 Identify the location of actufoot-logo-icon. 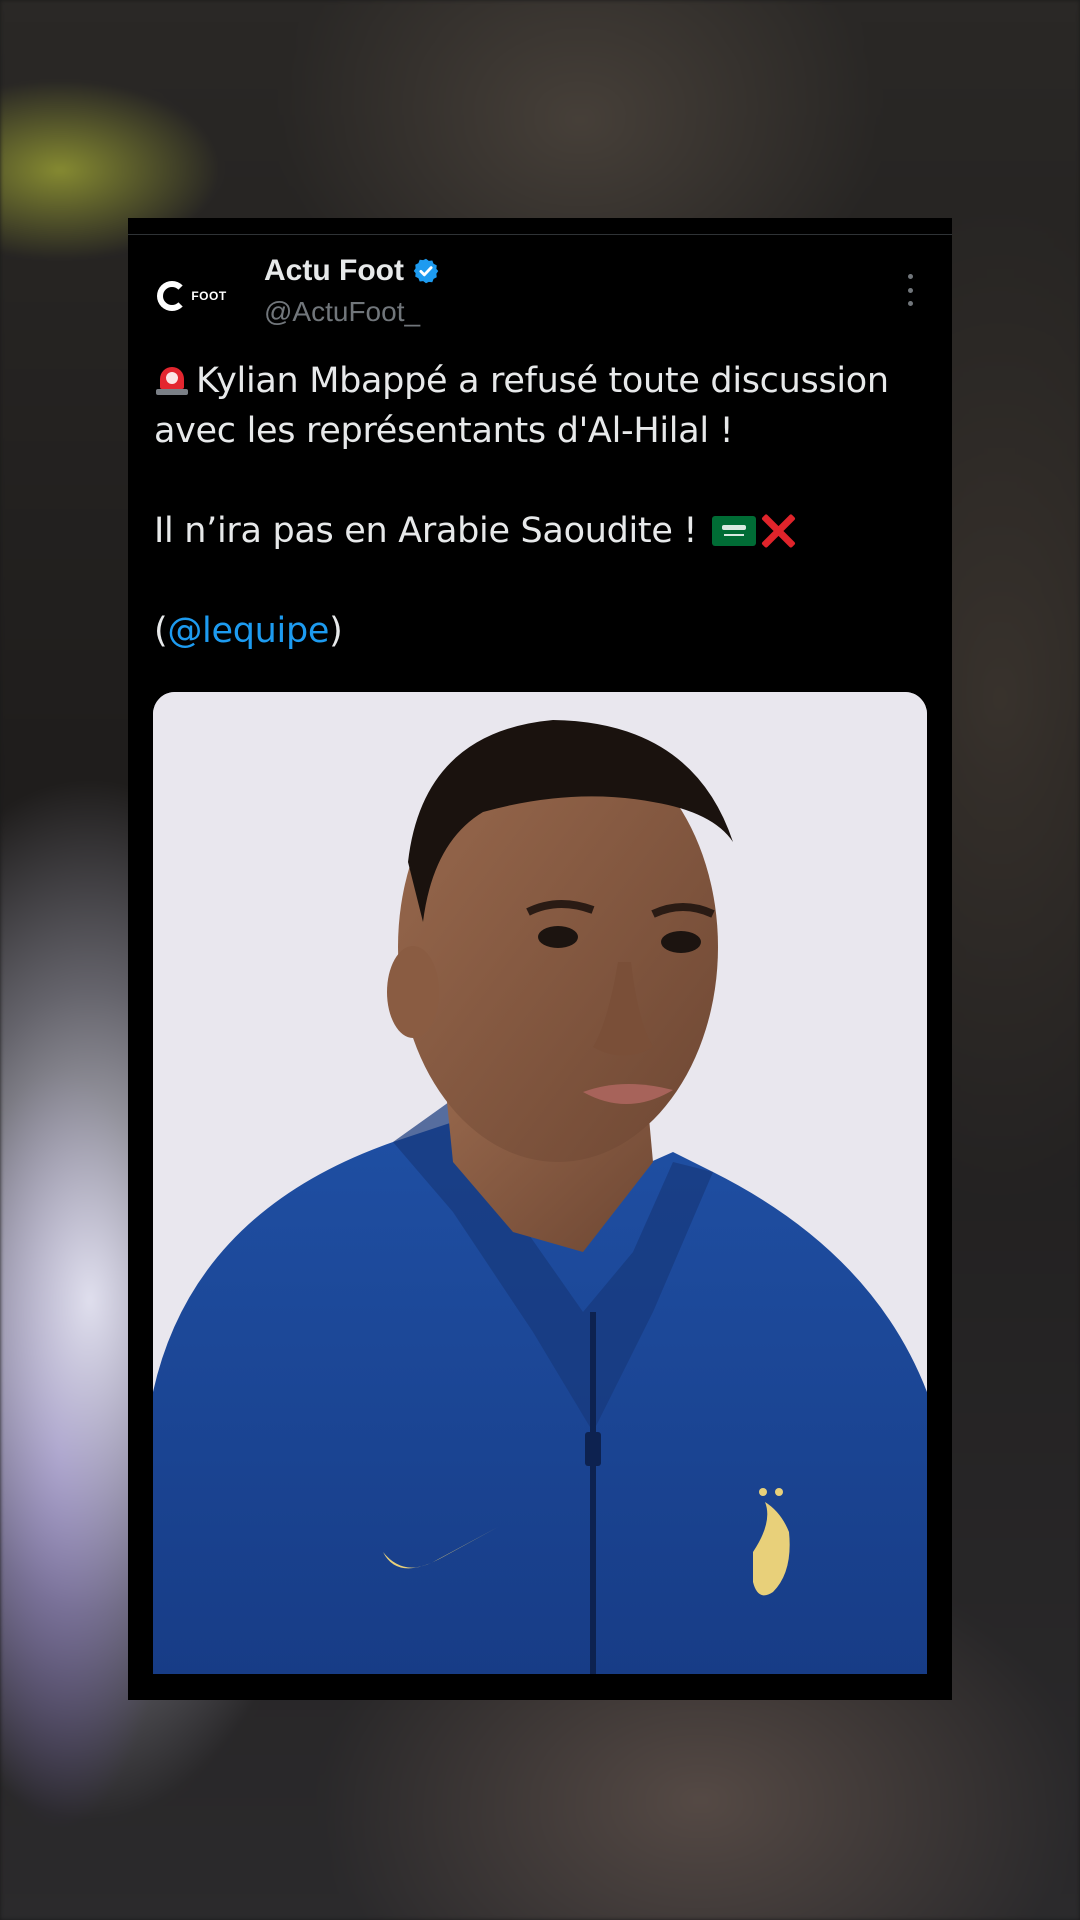
(172, 296).